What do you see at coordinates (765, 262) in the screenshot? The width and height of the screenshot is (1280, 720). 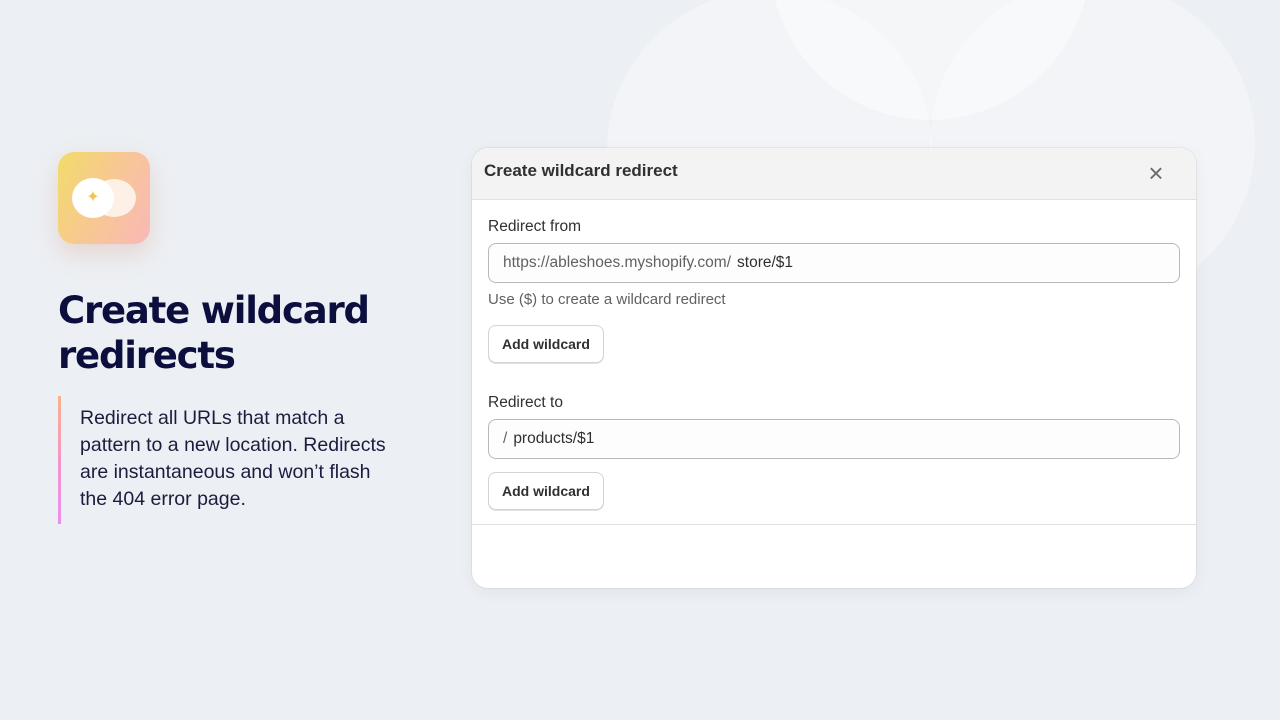 I see `redirect-from-value: store/$1` at bounding box center [765, 262].